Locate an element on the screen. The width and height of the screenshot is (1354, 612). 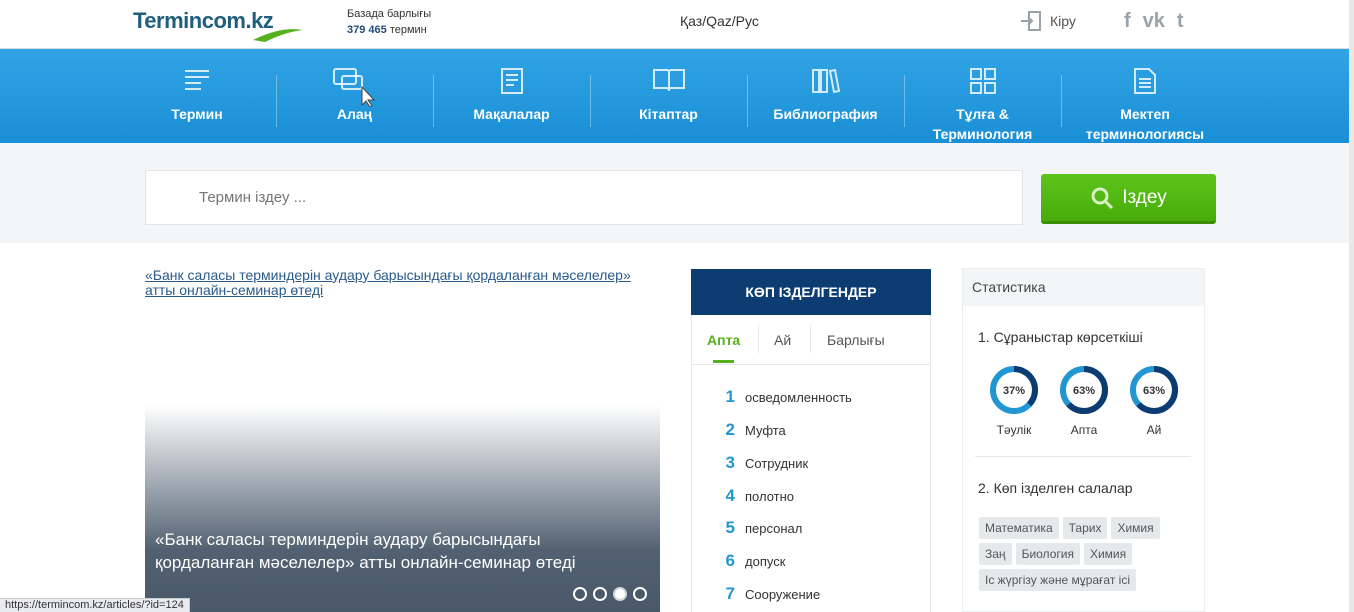
list-item: 7 Сооружение is located at coordinates (807, 594).